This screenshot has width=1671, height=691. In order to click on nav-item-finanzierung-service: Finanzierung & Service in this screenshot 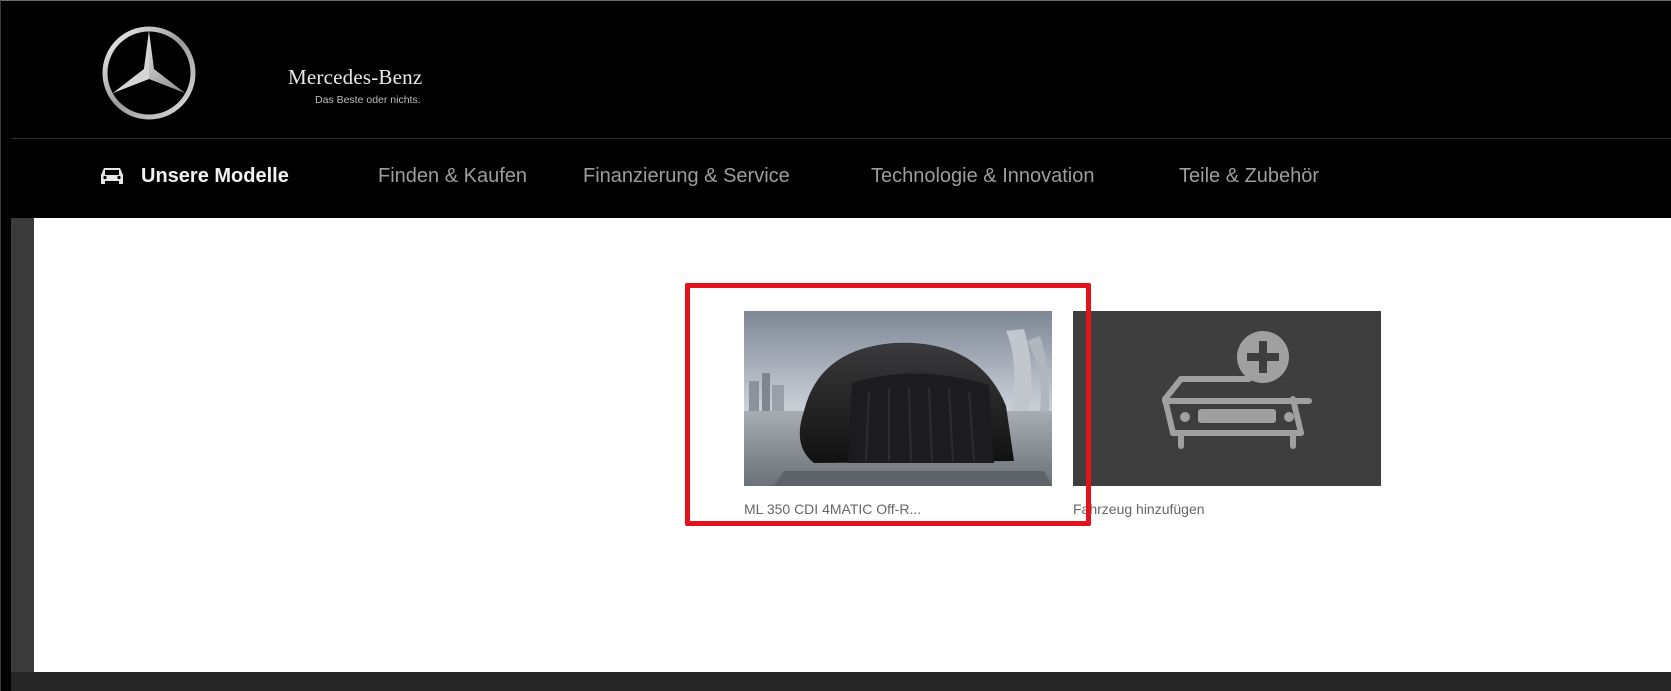, I will do `click(686, 176)`.